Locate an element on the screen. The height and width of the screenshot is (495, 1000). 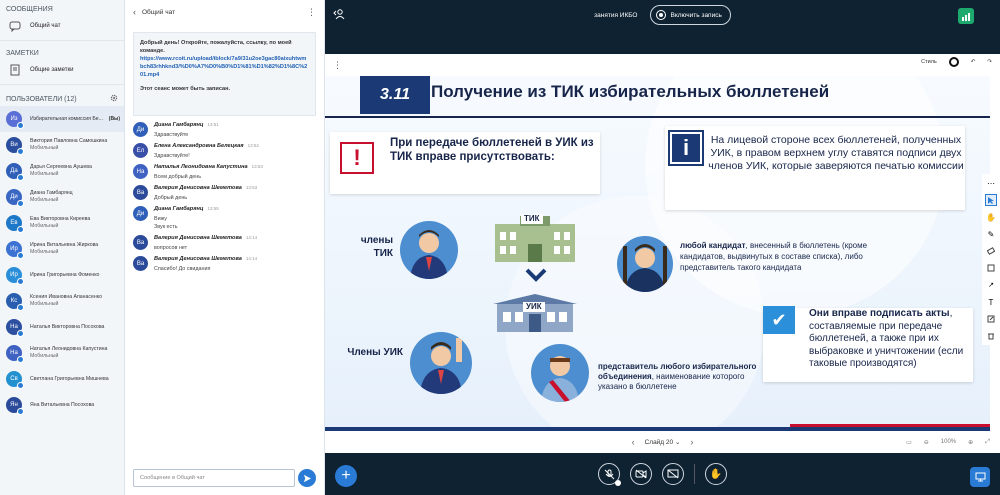
user-list-item: Св Светлана Григорьевна Мишнева is located at coordinates (62, 379).